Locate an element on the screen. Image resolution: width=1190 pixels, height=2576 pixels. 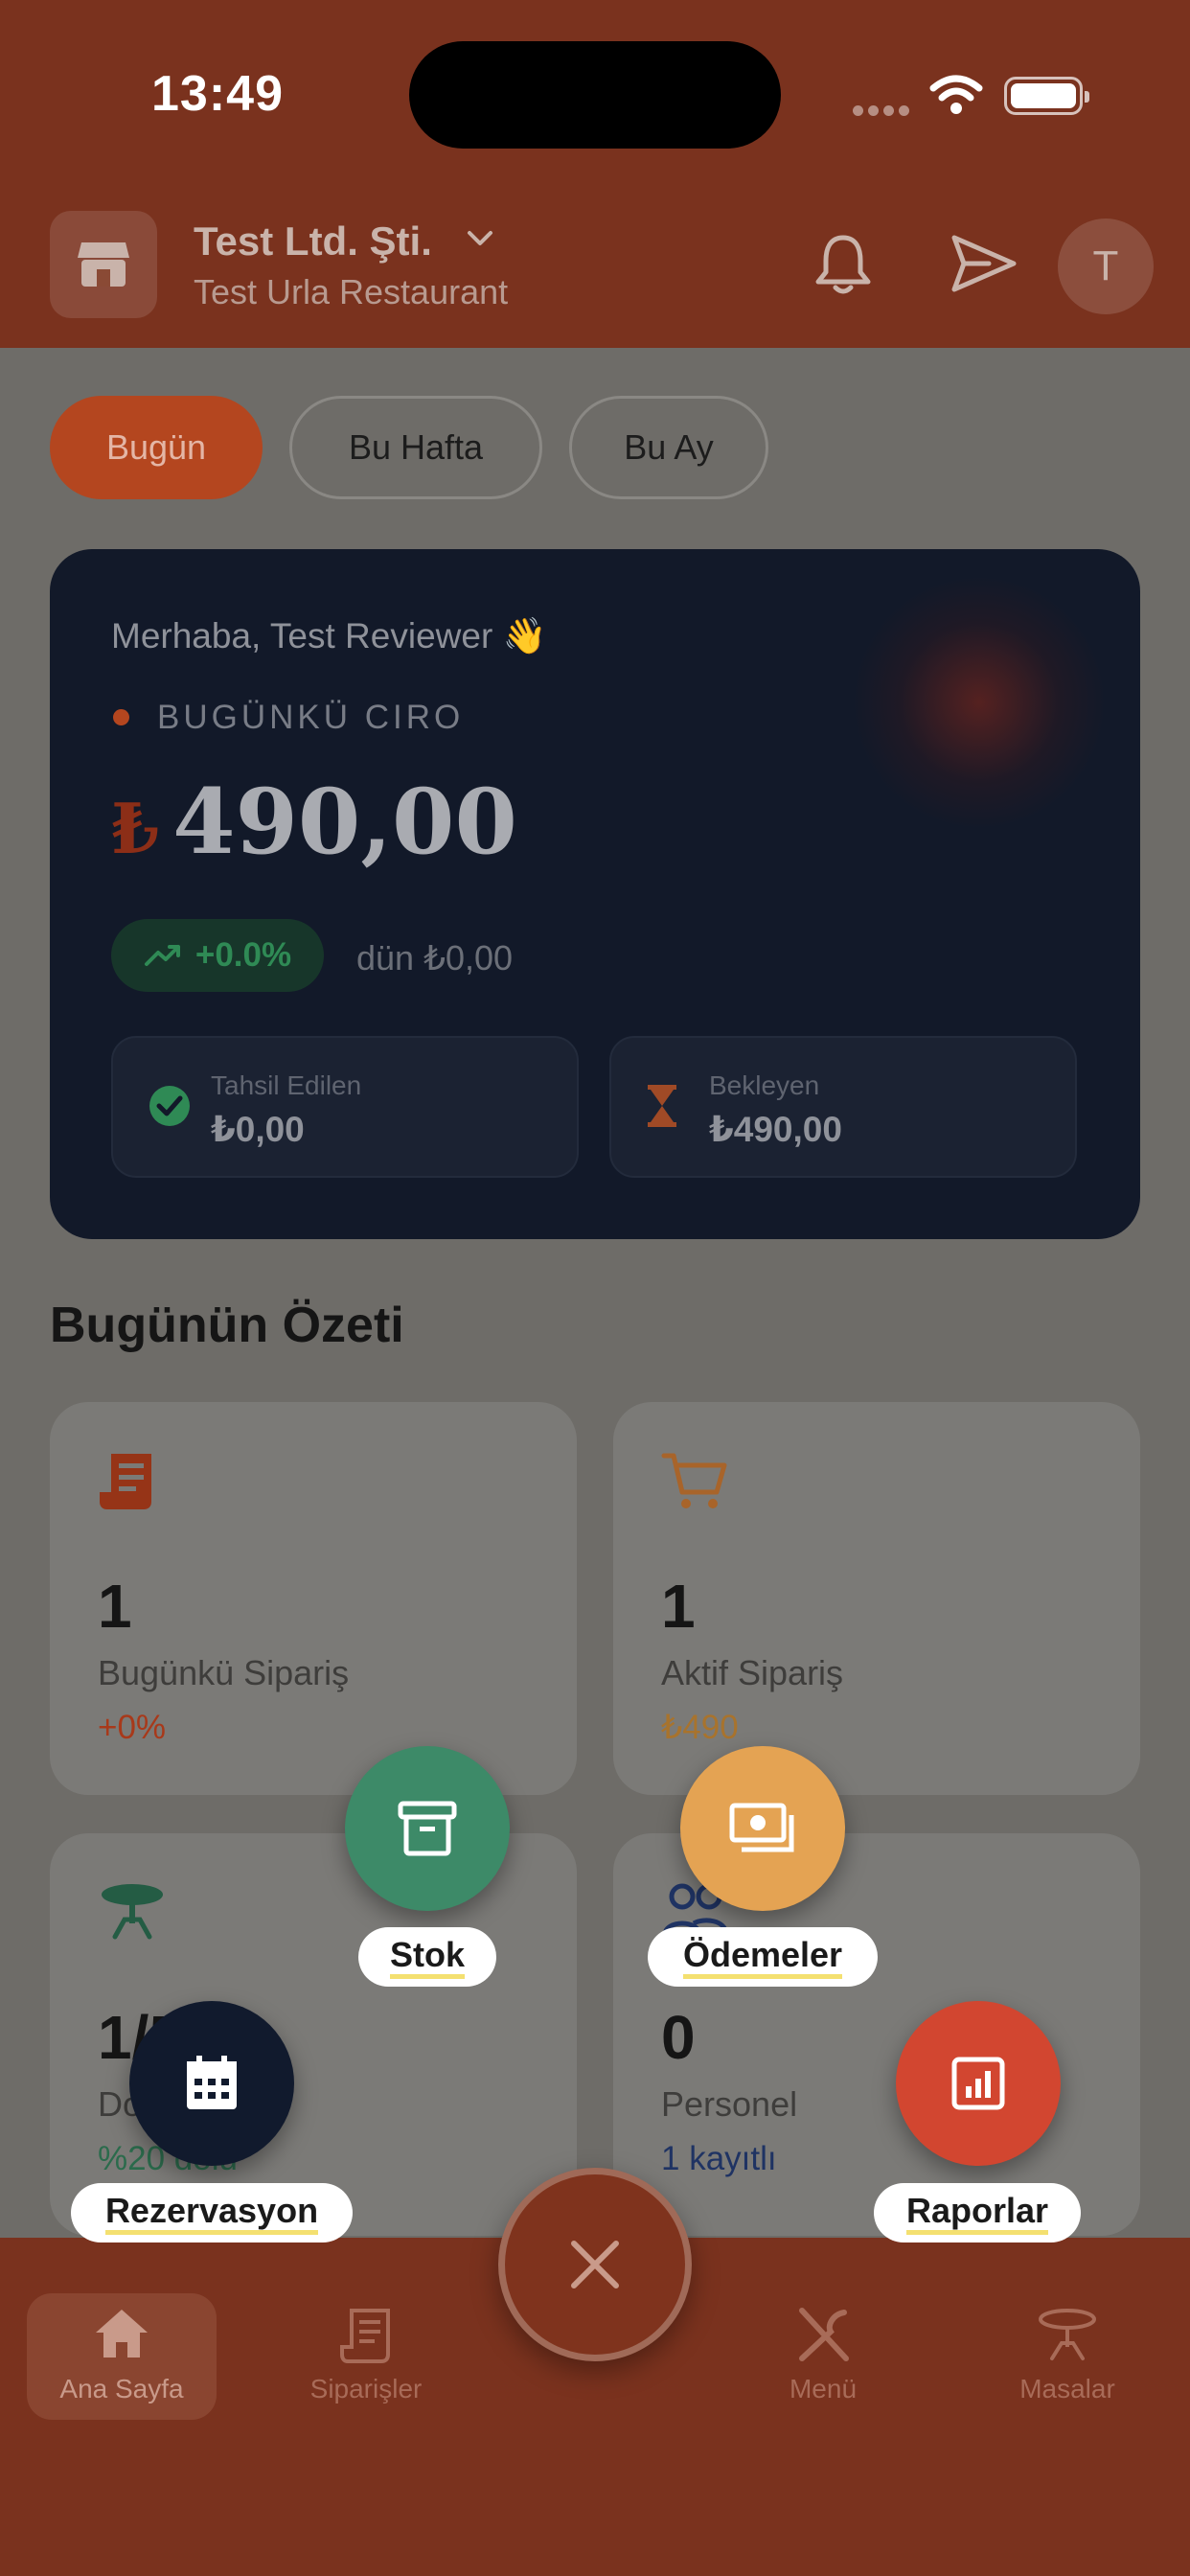
tab-home: Ana Sayfa is located at coordinates (122, 2356).